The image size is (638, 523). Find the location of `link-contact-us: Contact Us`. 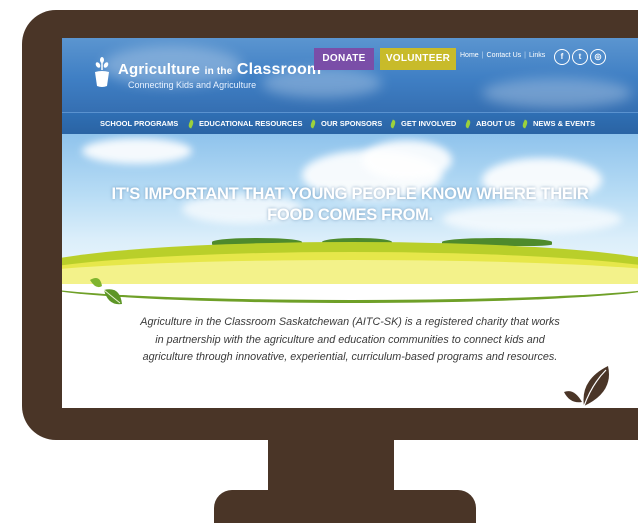

link-contact-us: Contact Us is located at coordinates (504, 55).